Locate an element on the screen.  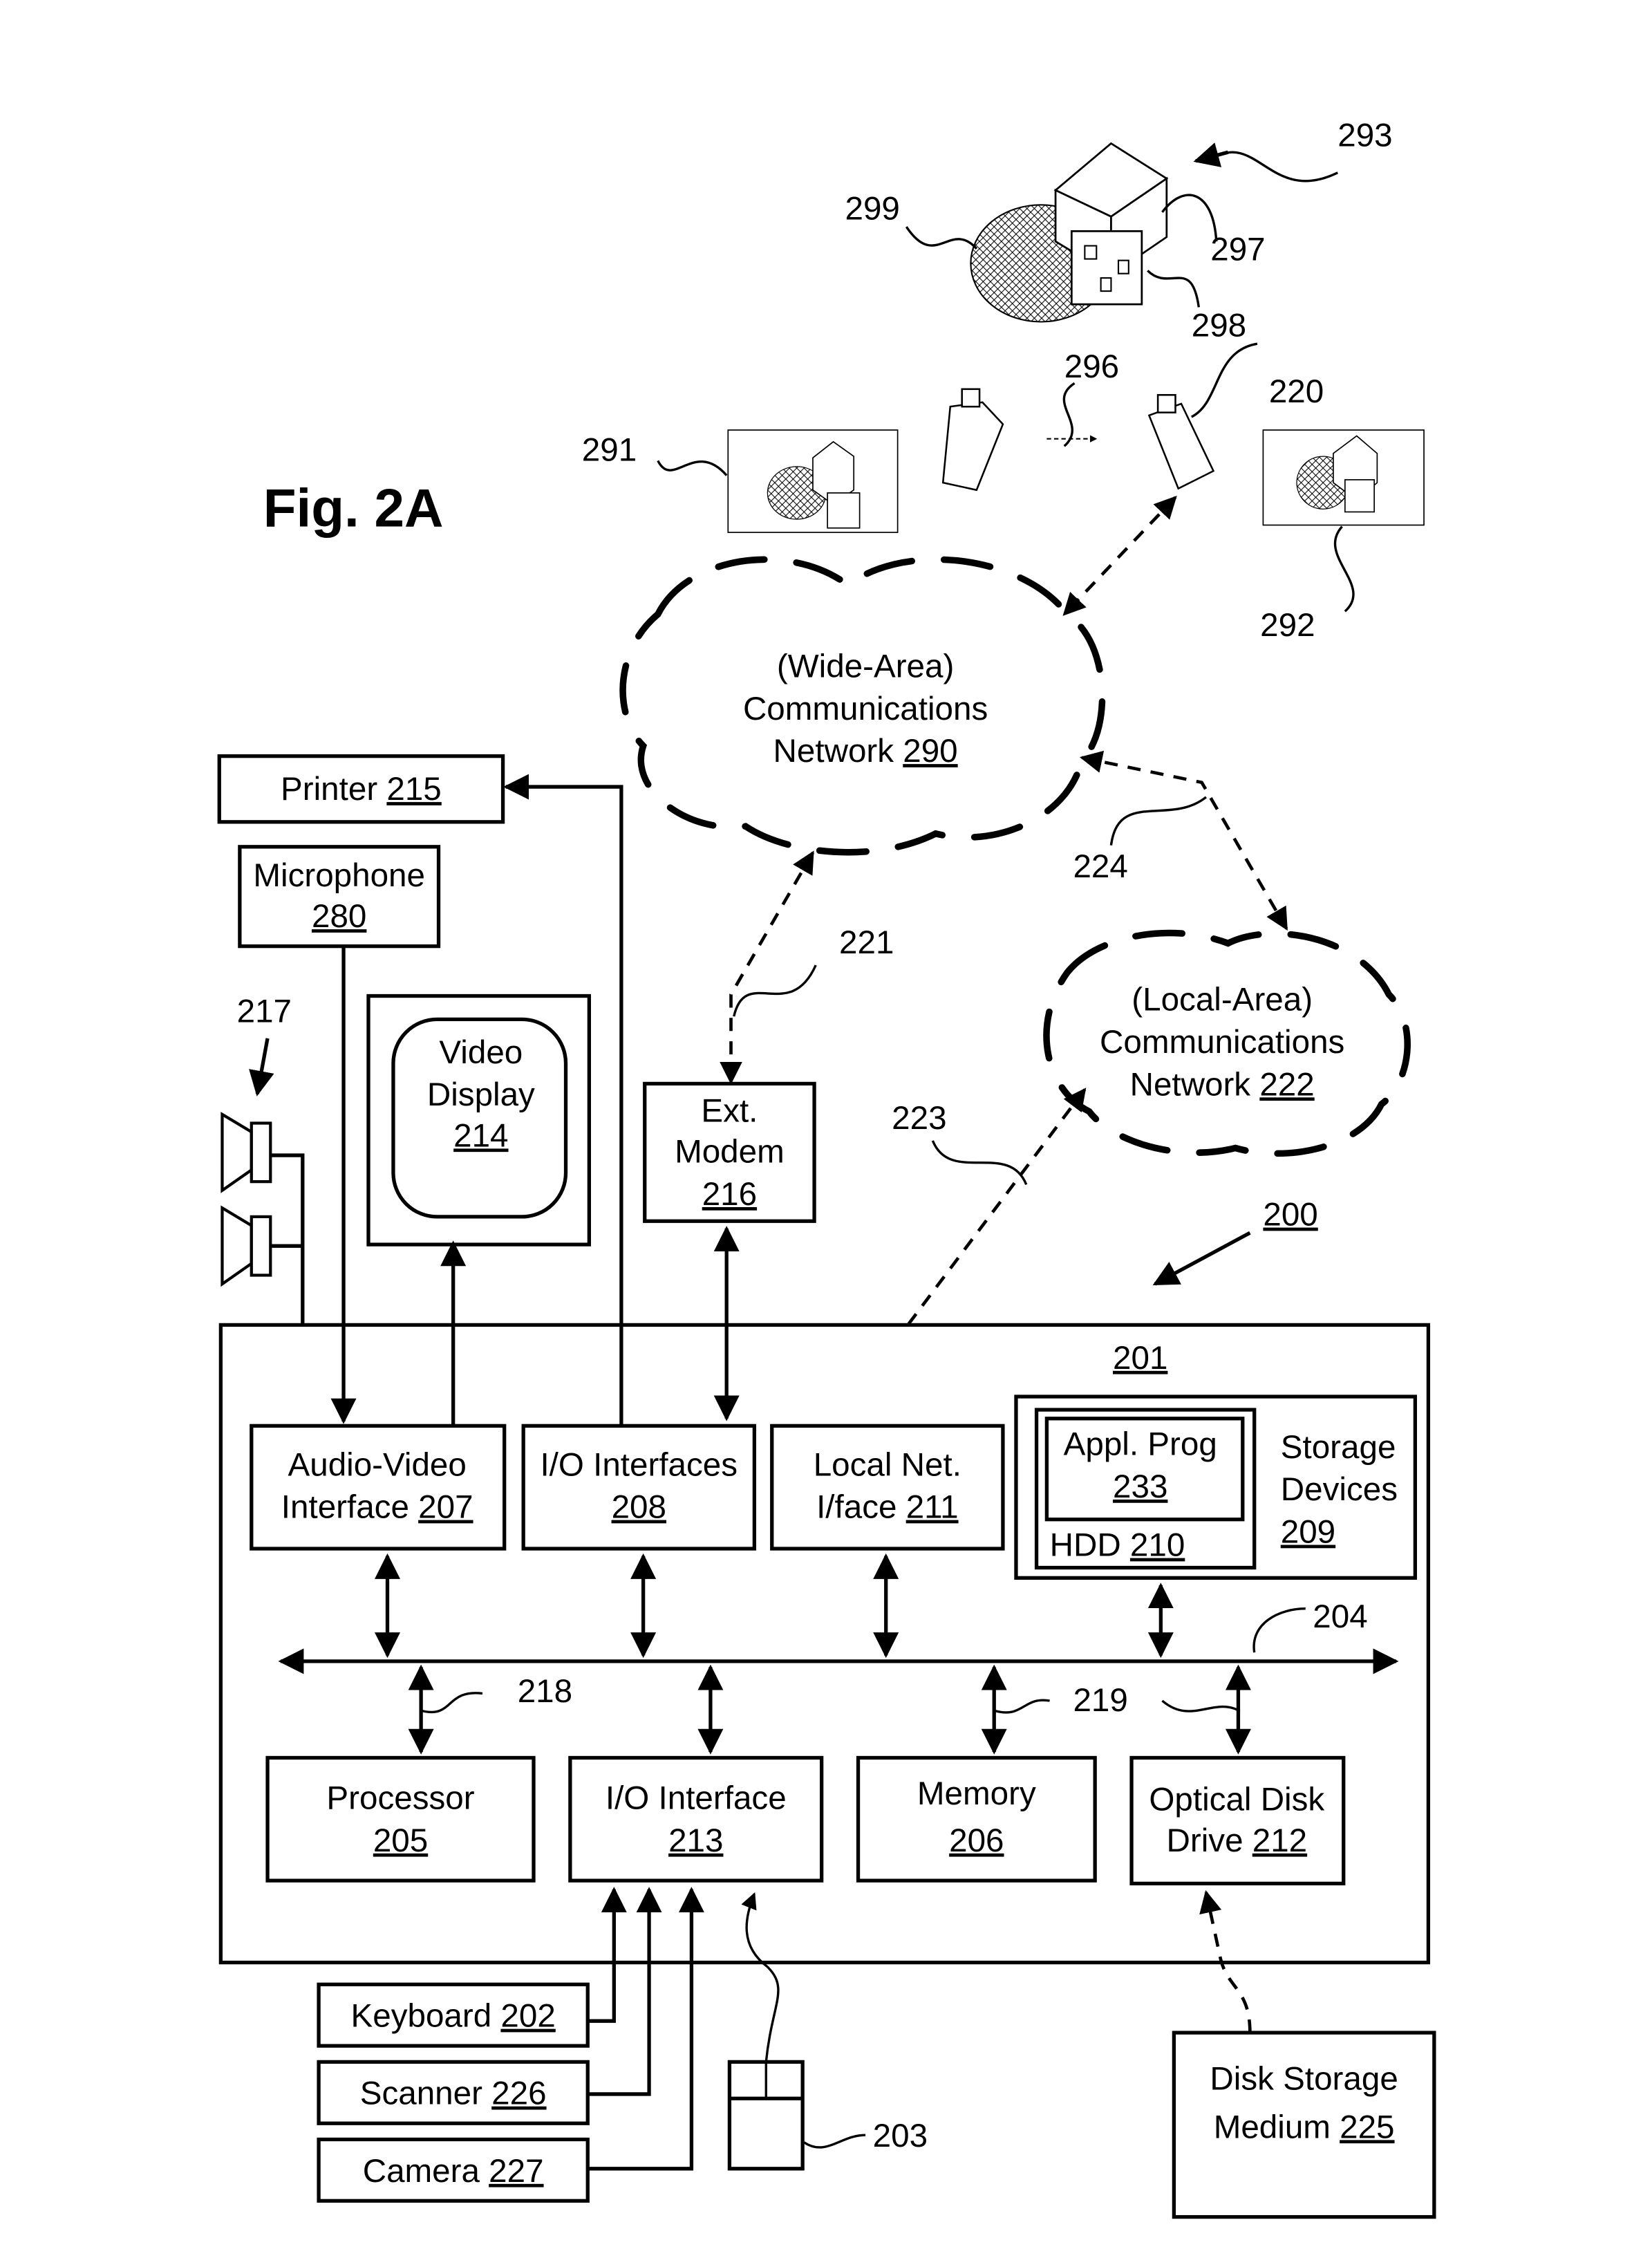
disk-line2: Medium 225 is located at coordinates (1305, 2127).